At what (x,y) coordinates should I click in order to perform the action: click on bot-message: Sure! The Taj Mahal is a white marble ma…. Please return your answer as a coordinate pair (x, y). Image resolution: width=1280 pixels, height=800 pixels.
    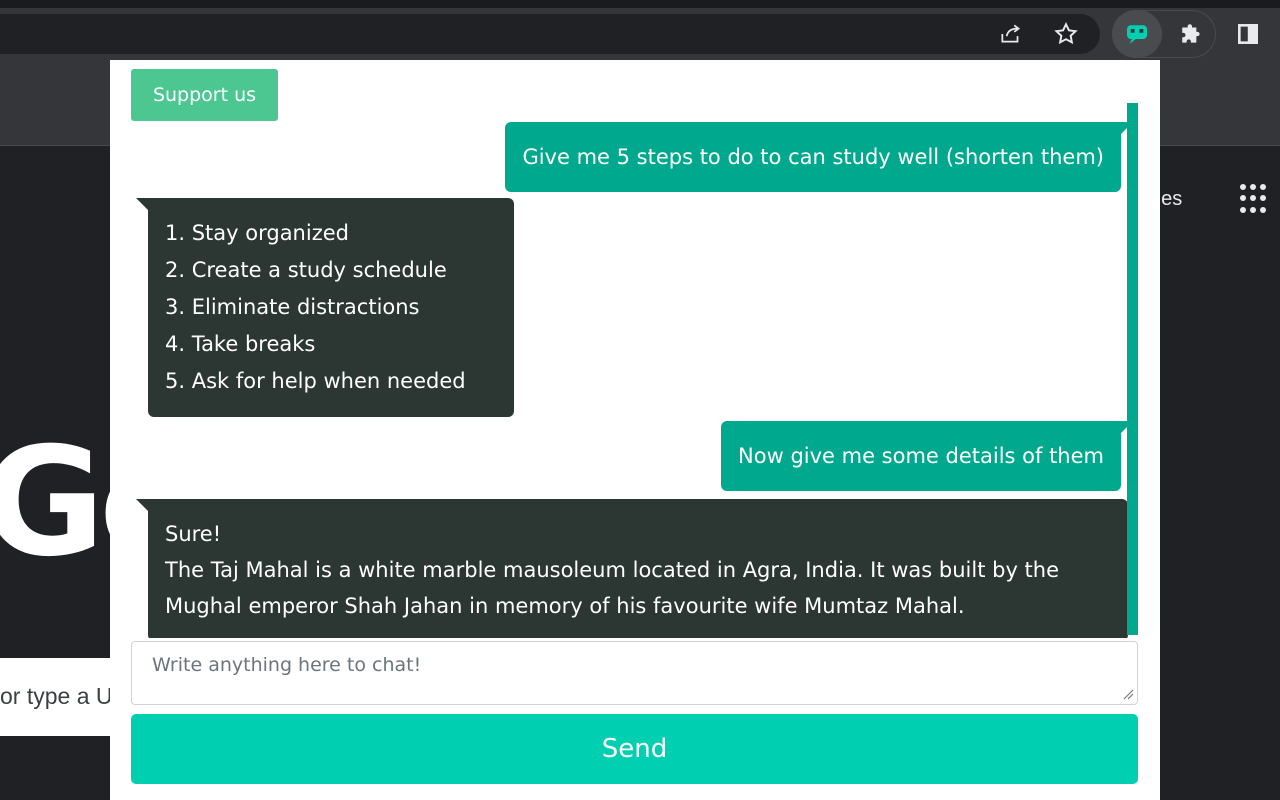
    Looking at the image, I should click on (632, 568).